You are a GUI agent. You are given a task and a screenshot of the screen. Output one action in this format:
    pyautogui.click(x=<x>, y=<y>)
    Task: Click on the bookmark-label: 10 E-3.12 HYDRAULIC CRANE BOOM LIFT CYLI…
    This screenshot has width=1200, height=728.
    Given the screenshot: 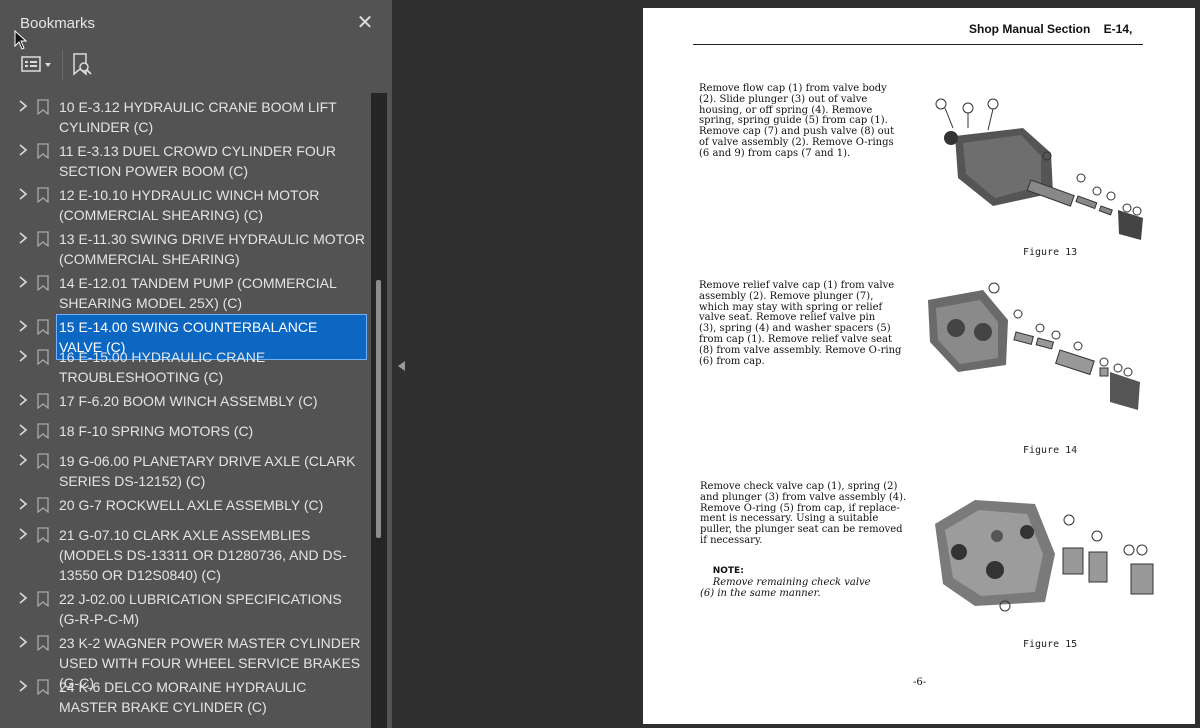 What is the action you would take?
    pyautogui.click(x=198, y=117)
    